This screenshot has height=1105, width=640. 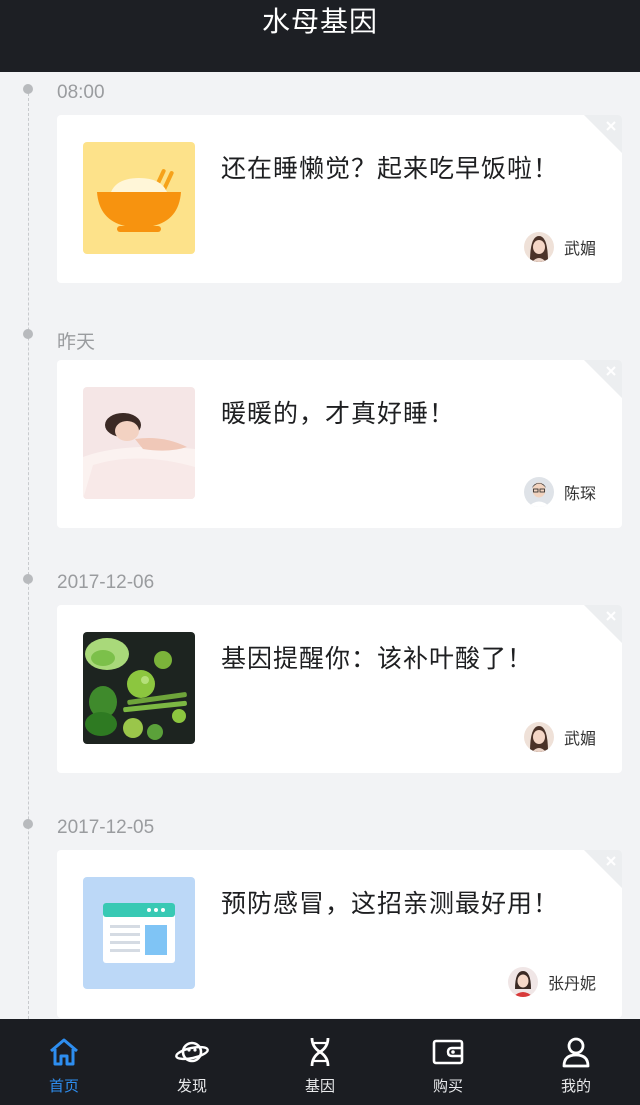 I want to click on author-info: 陈琛, so click(x=559, y=492).